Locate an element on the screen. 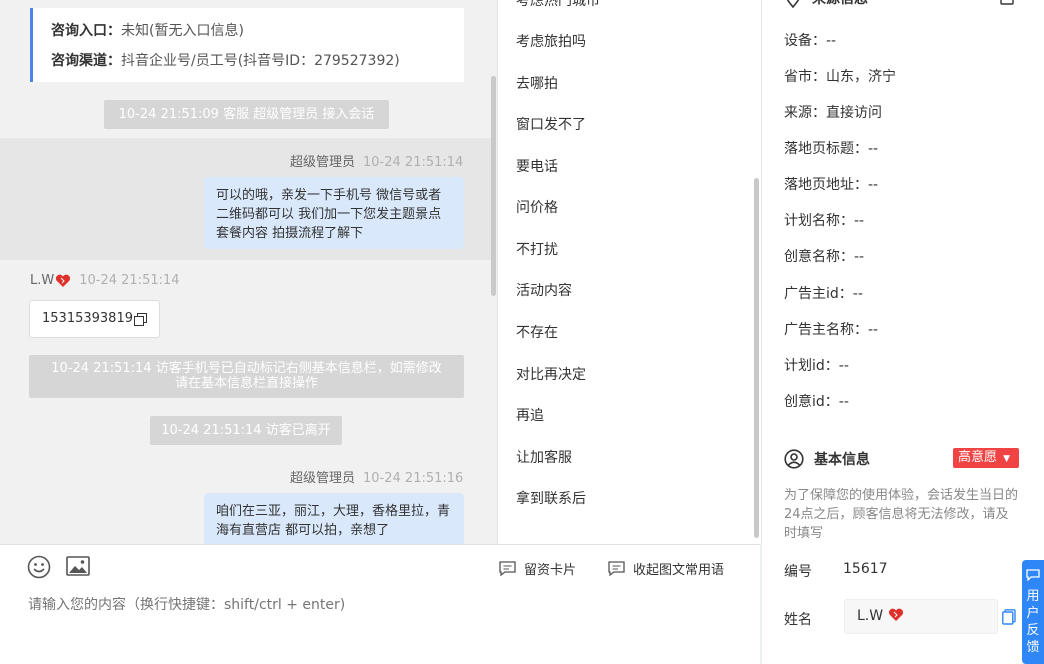  quick-reply-scrollbar is located at coordinates (756, 358).